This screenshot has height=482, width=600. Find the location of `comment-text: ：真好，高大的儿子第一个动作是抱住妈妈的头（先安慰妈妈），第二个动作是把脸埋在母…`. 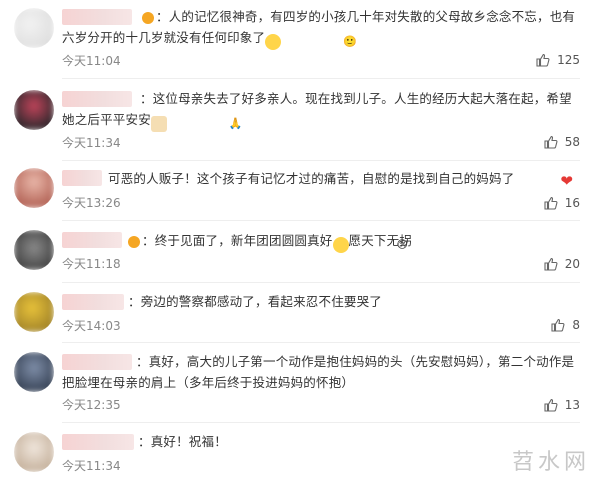

comment-text: ：真好，高大的儿子第一个动作是抱住妈妈的头（先安慰妈妈），第二个动作是把脸埋在母… is located at coordinates (318, 372).